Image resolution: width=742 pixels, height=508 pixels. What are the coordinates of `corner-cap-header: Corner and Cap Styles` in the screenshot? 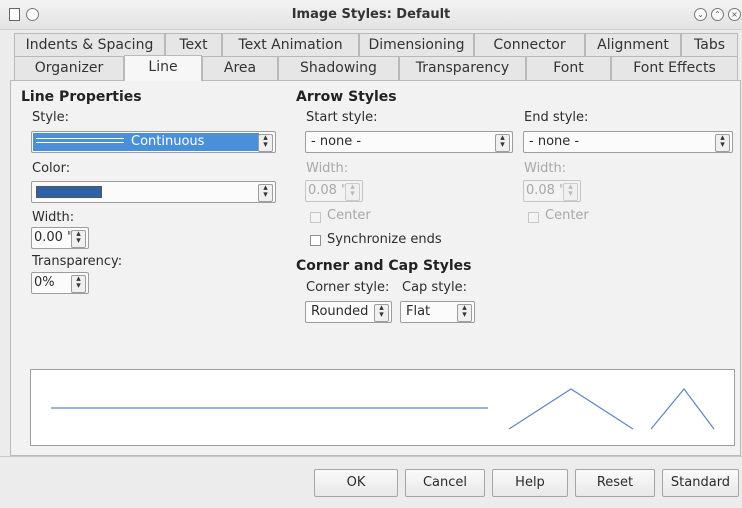 It's located at (384, 266).